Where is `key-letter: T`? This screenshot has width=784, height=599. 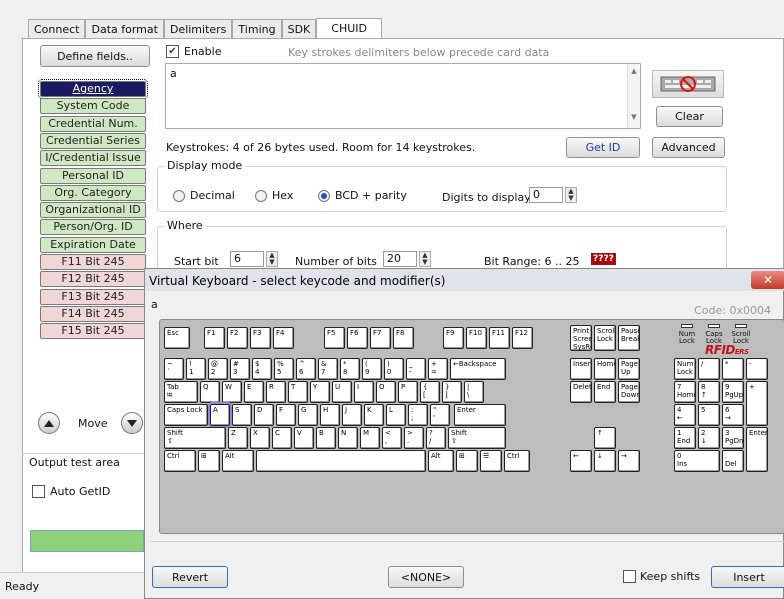
key-letter: T is located at coordinates (298, 392).